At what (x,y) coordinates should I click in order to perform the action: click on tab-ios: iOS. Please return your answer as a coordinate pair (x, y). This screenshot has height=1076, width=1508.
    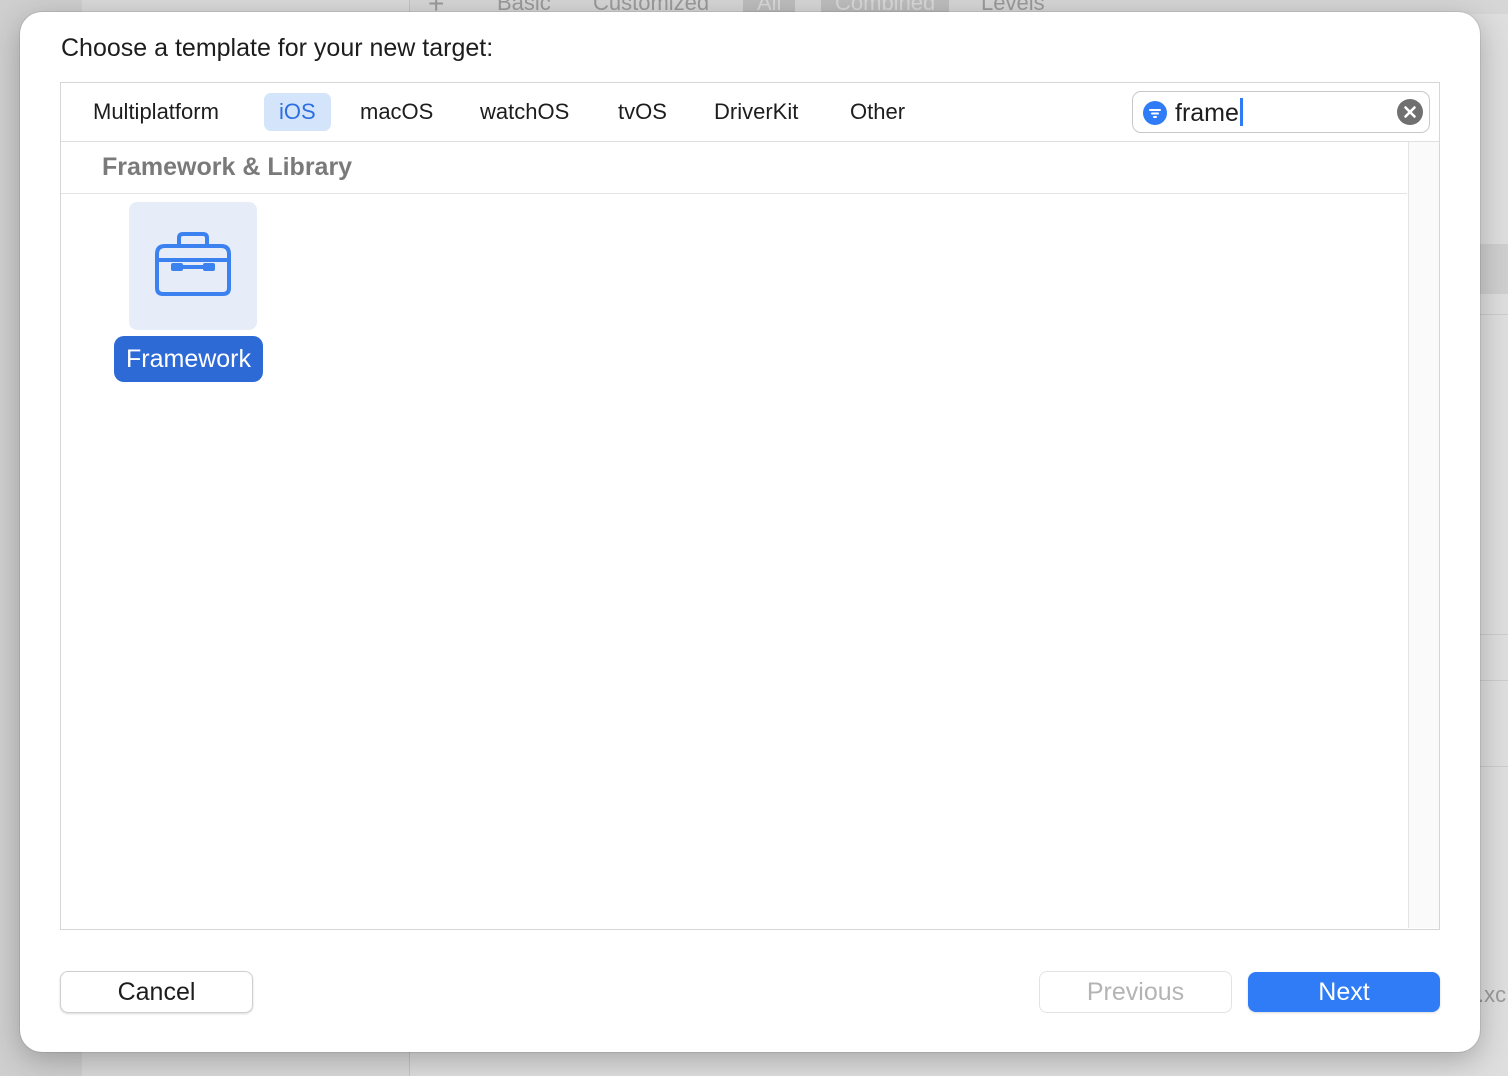
    Looking at the image, I should click on (297, 112).